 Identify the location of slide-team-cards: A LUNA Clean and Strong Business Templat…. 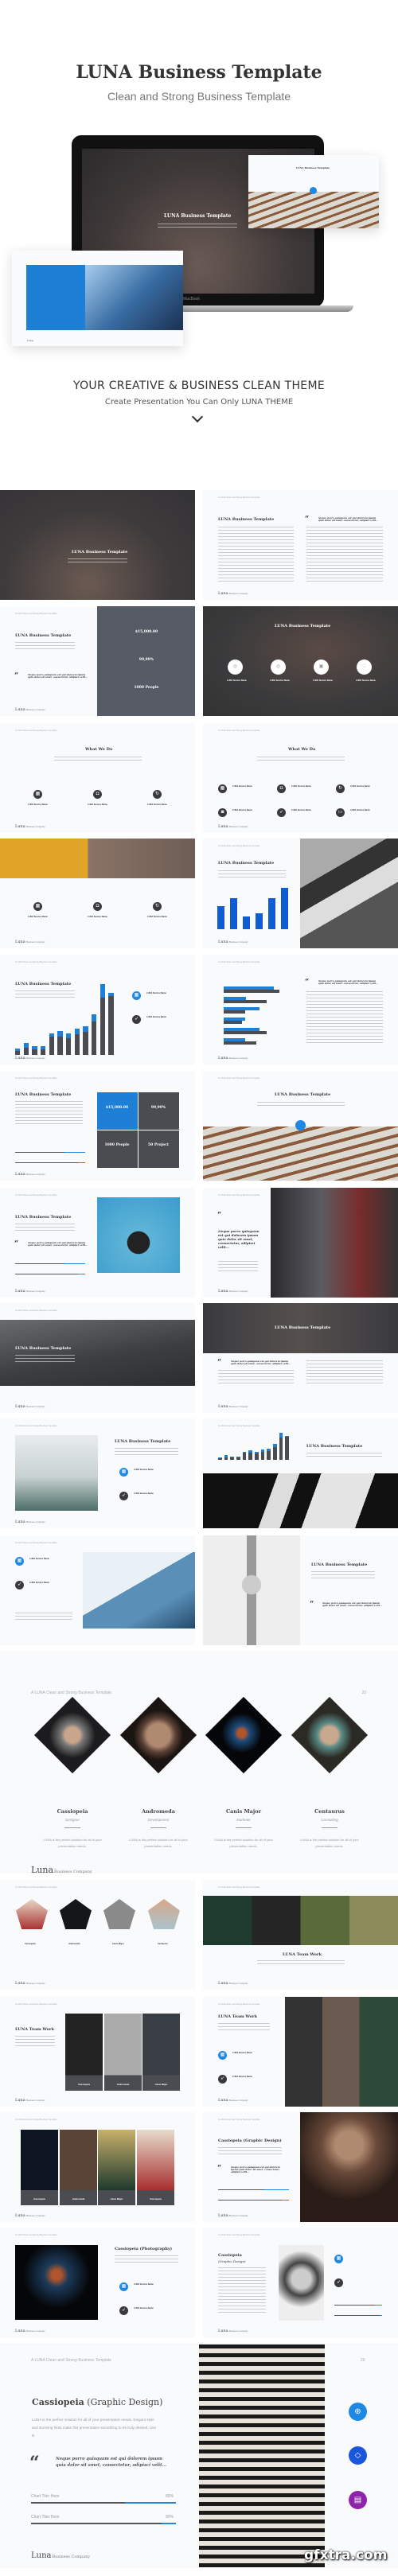
(98, 2052).